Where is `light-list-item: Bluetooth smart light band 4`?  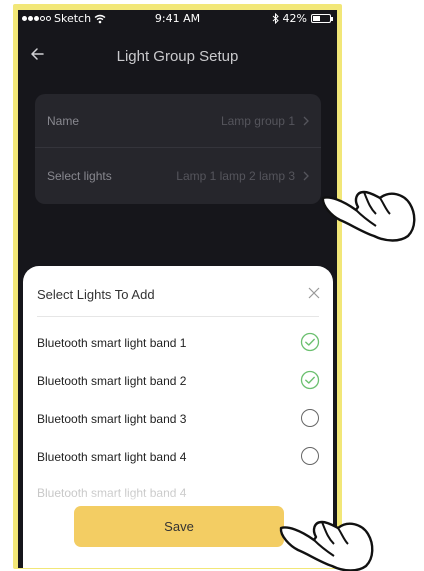
light-list-item: Bluetooth smart light band 4 is located at coordinates (178, 457).